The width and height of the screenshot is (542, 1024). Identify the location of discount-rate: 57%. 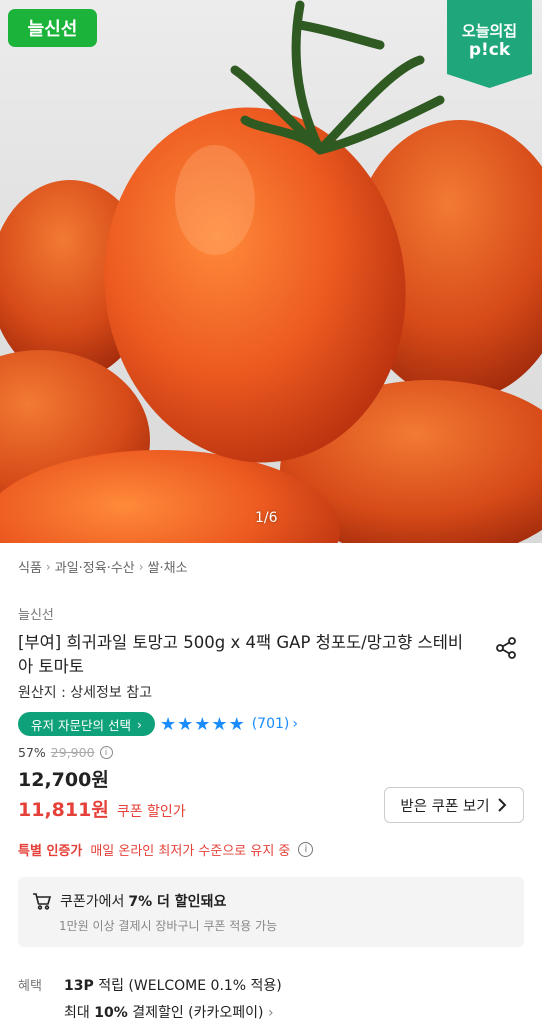
(32, 752).